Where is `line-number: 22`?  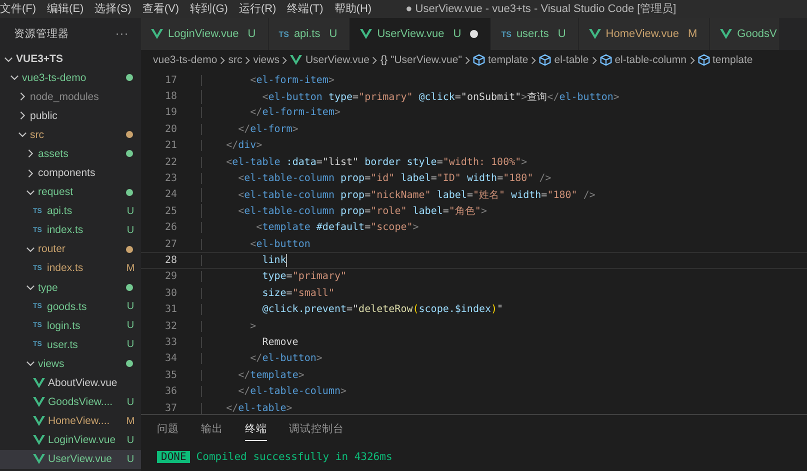 line-number: 22 is located at coordinates (170, 162).